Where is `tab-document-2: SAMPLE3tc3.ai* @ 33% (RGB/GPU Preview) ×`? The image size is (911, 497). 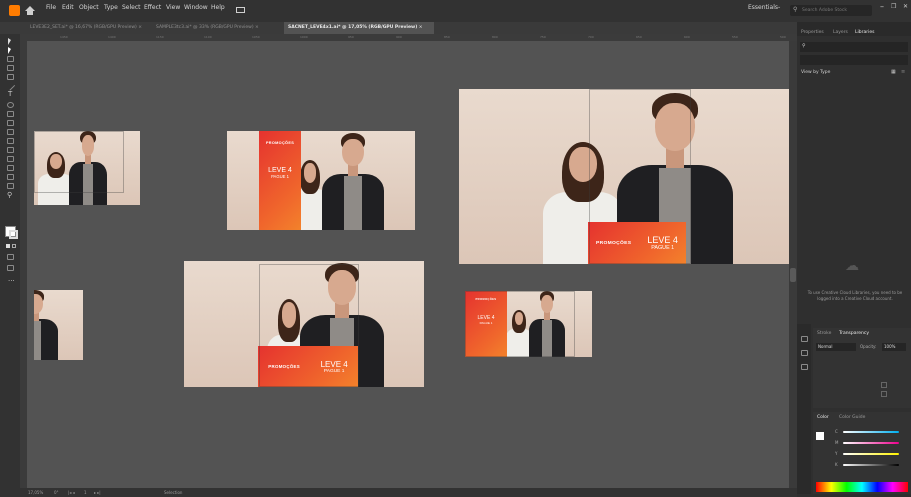 tab-document-2: SAMPLE3tc3.ai* @ 33% (RGB/GPU Preview) × is located at coordinates (214, 28).